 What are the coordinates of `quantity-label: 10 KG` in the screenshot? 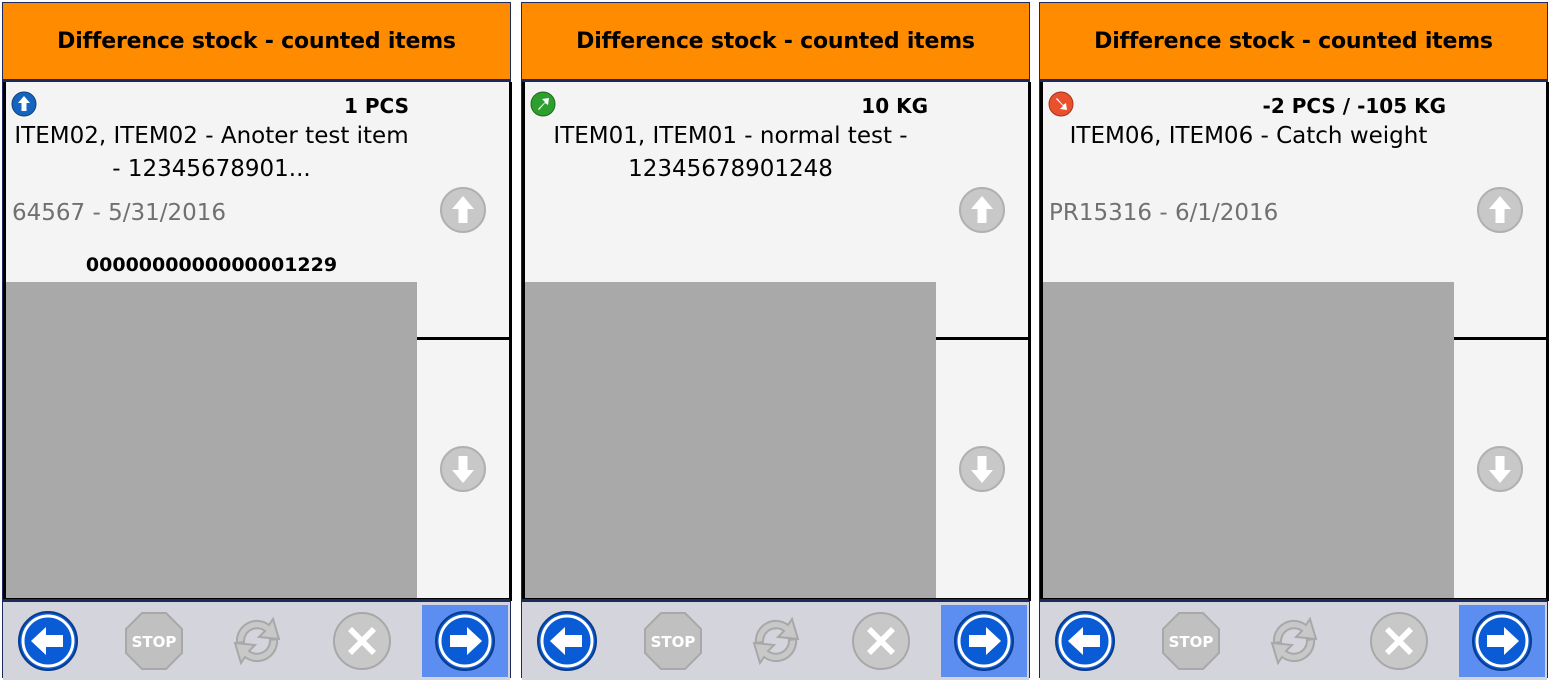 It's located at (894, 106).